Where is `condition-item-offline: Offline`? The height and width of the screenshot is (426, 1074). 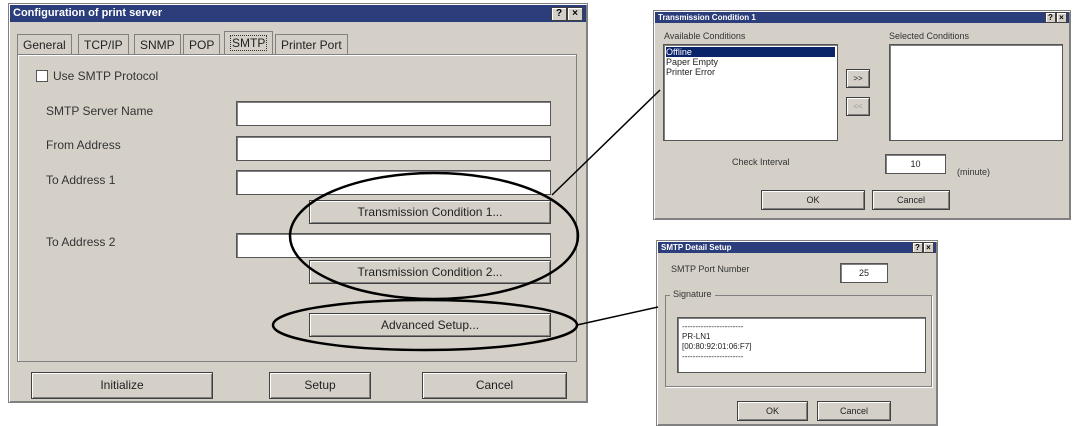
condition-item-offline: Offline is located at coordinates (750, 52).